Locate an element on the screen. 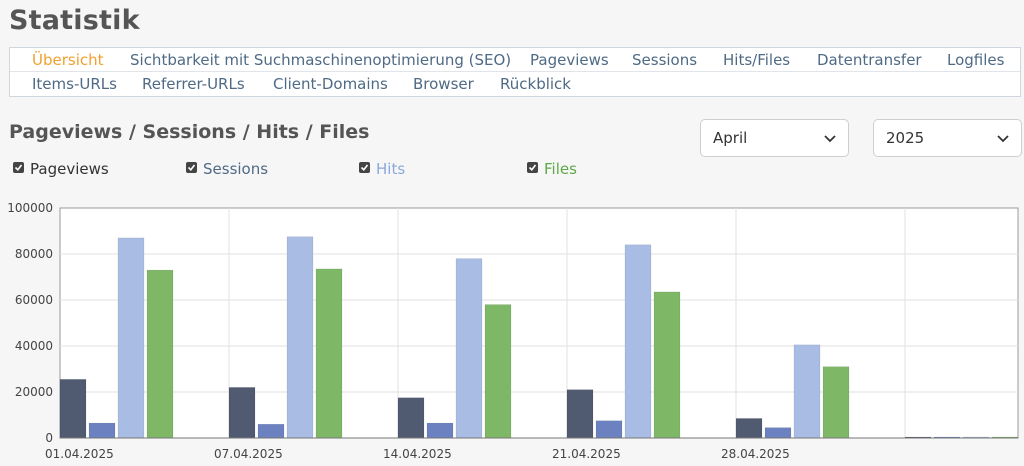  tab-pageviews: Pageviews is located at coordinates (569, 60).